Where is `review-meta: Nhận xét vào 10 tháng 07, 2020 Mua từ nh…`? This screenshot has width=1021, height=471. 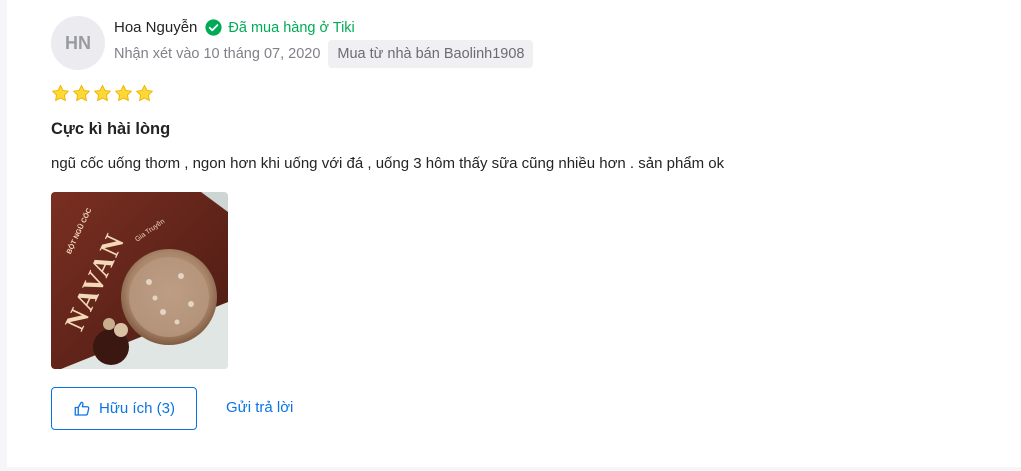 review-meta: Nhận xét vào 10 tháng 07, 2020 Mua từ nh… is located at coordinates (324, 54).